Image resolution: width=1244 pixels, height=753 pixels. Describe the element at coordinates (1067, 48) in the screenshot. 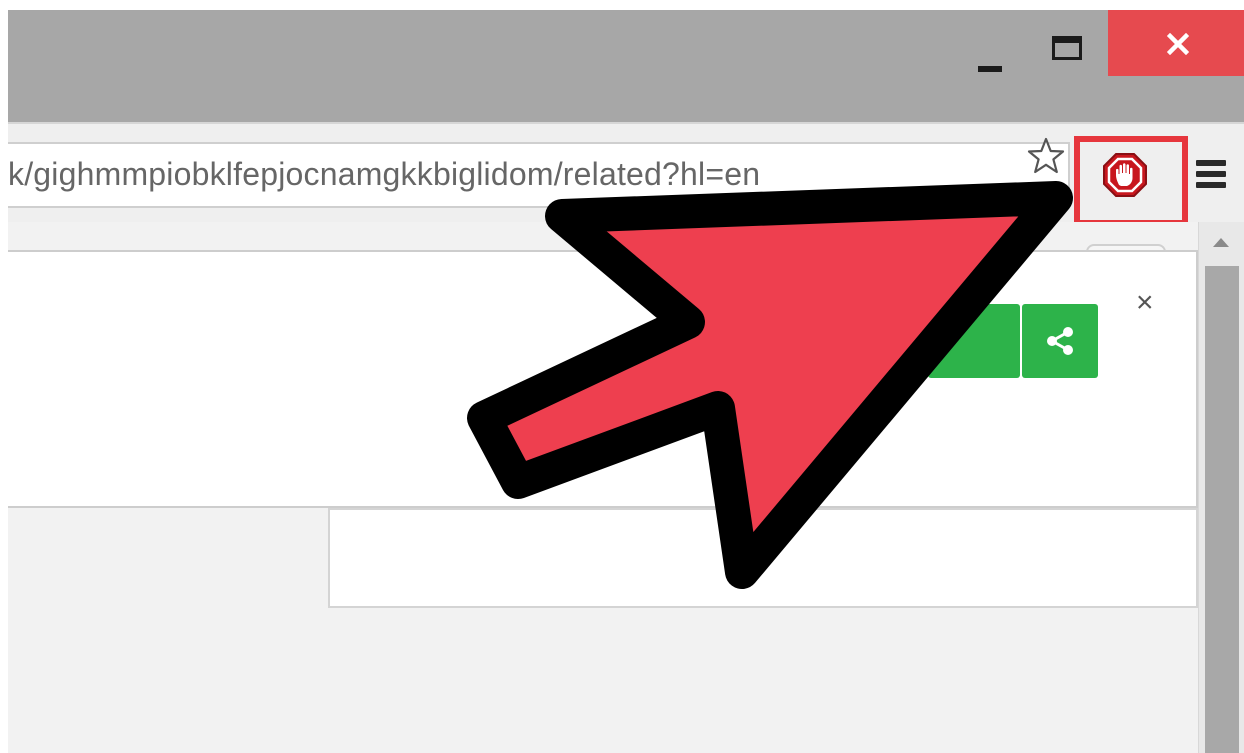

I see `maximize-icon` at that location.